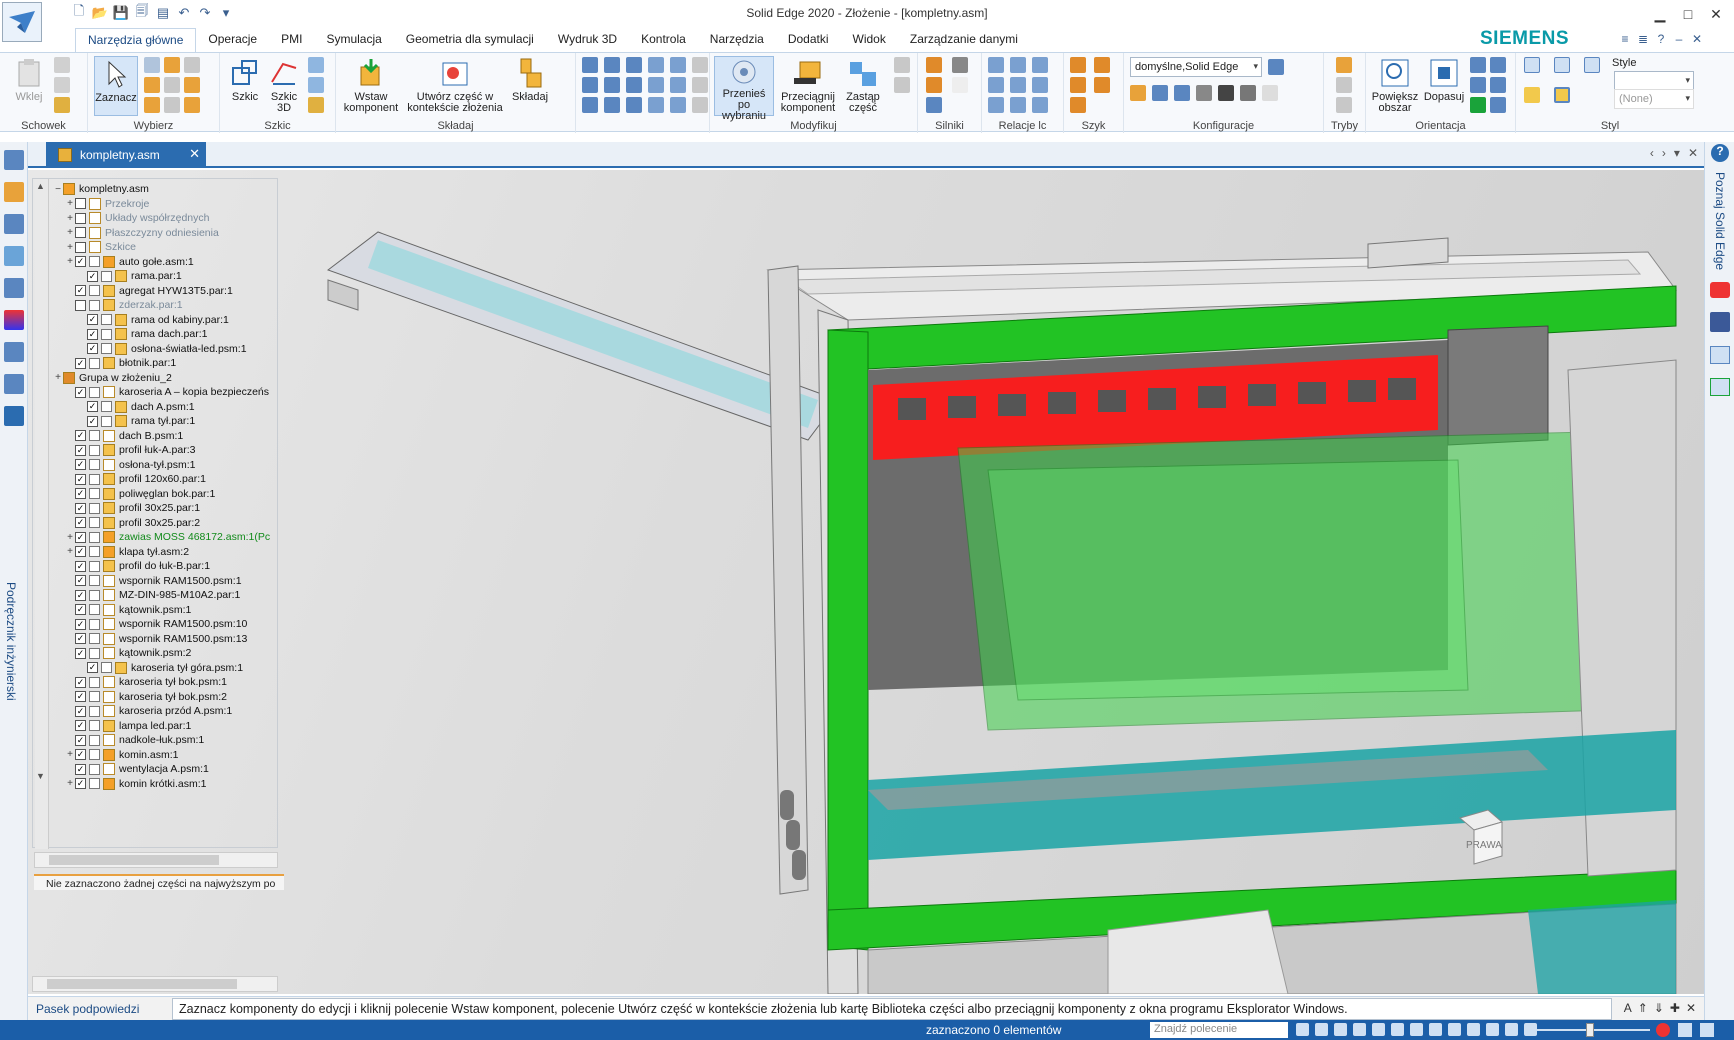 The image size is (1734, 1040). What do you see at coordinates (87, 1009) in the screenshot?
I see `hint-bar-label: Pasek podpowiedzi` at bounding box center [87, 1009].